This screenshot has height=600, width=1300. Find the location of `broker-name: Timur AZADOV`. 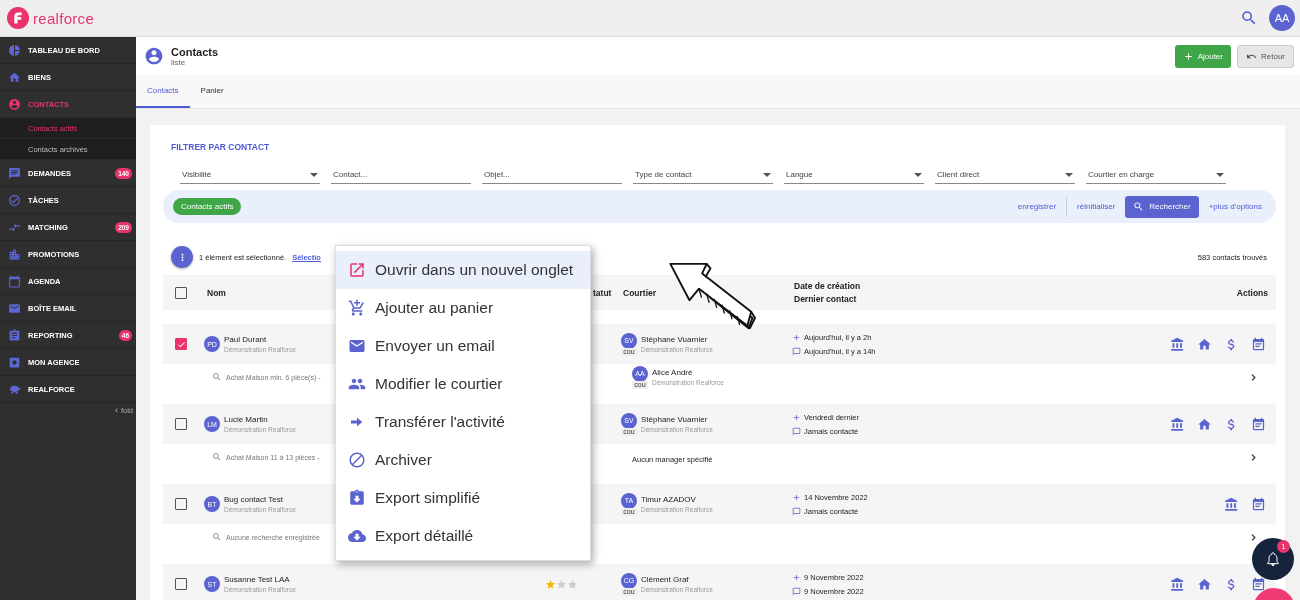

broker-name: Timur AZADOV is located at coordinates (669, 499).